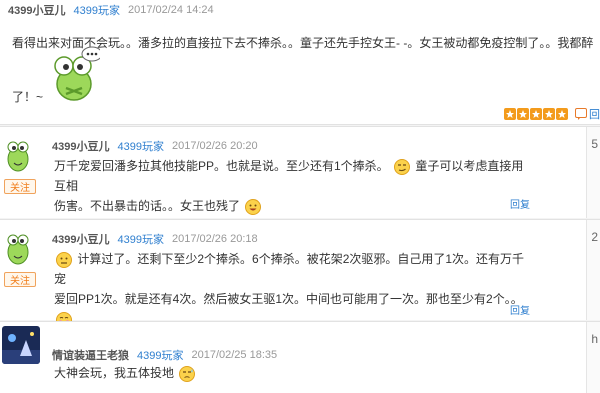  I want to click on frog-sticker-icon, so click(77, 73).